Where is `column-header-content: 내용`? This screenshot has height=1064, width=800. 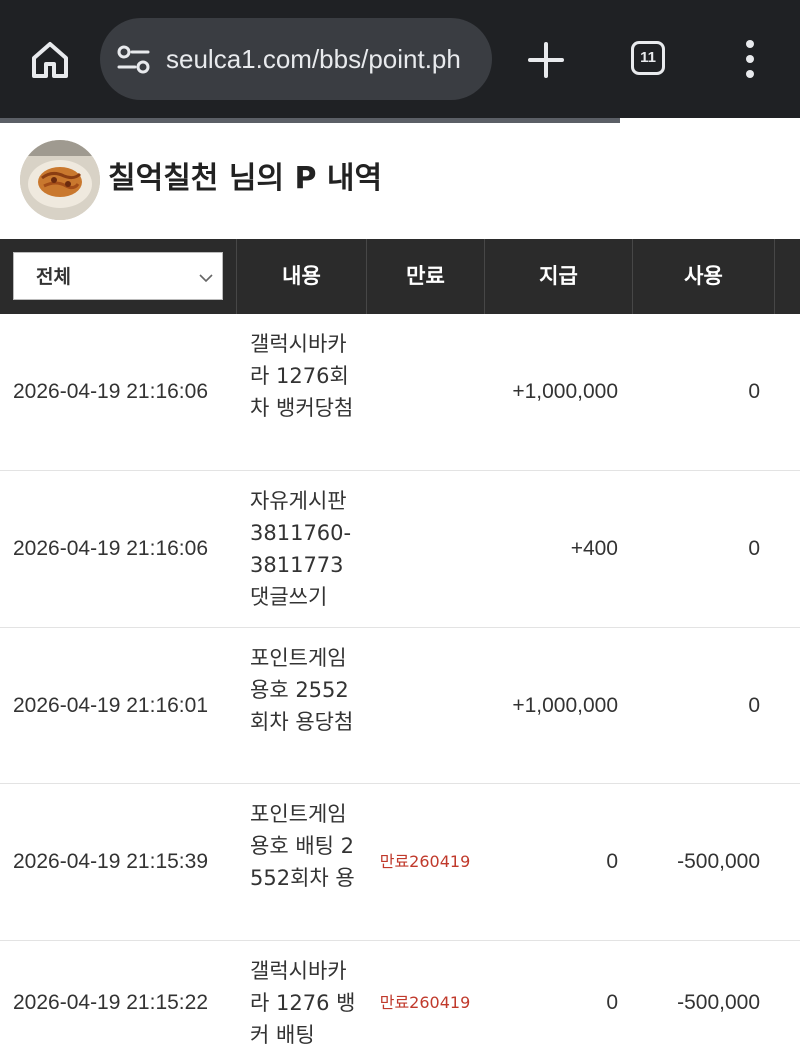 column-header-content: 내용 is located at coordinates (301, 276).